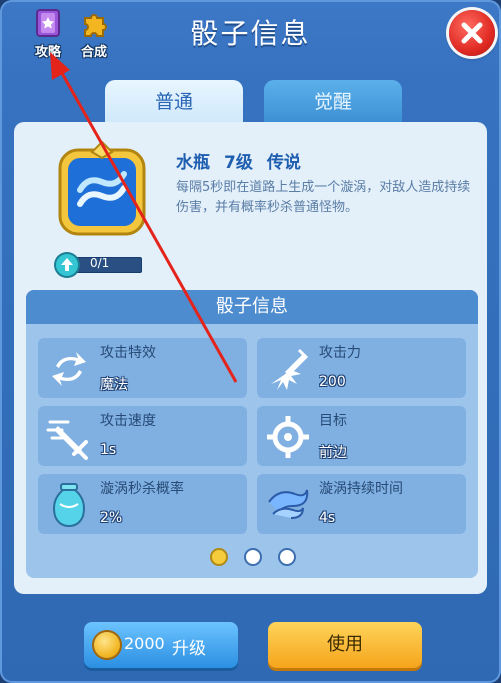 The width and height of the screenshot is (501, 683). I want to click on stat-label: 攻击特效, so click(128, 353).